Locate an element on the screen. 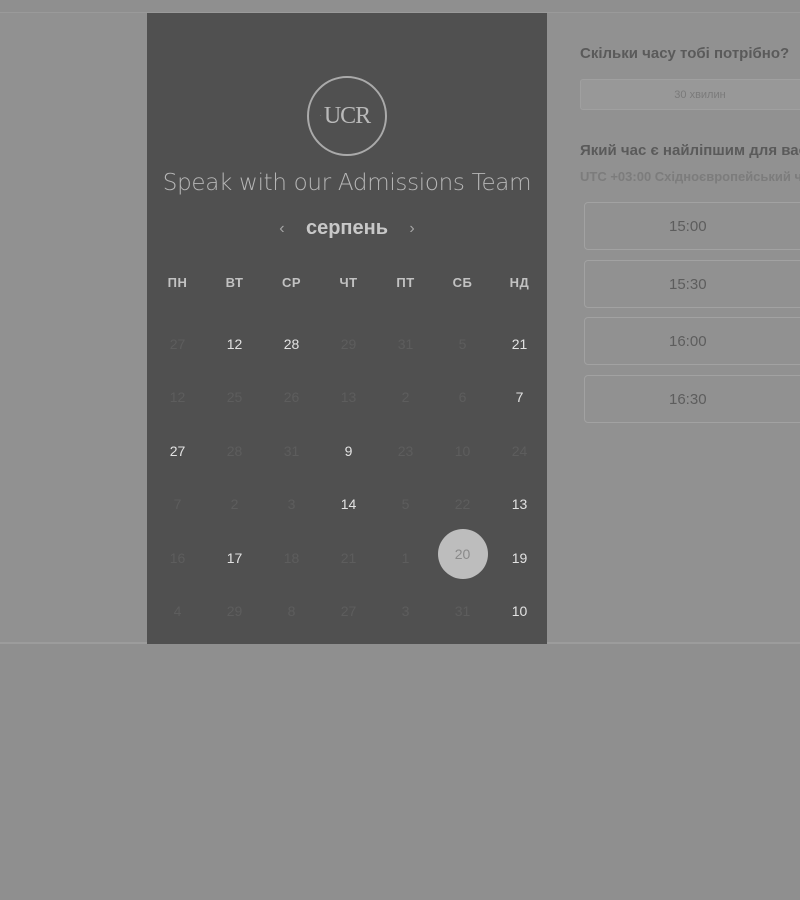 The image size is (800, 900). weekday-label: СБ is located at coordinates (462, 282).